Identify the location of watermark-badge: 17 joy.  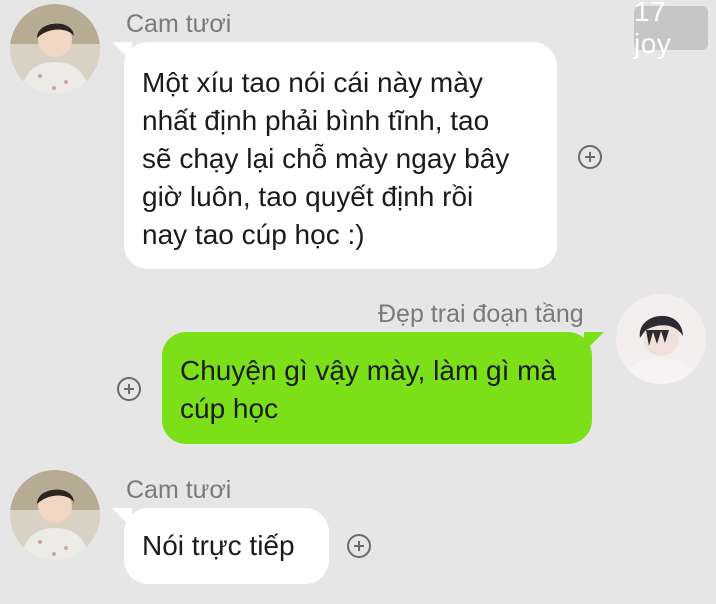
(671, 29).